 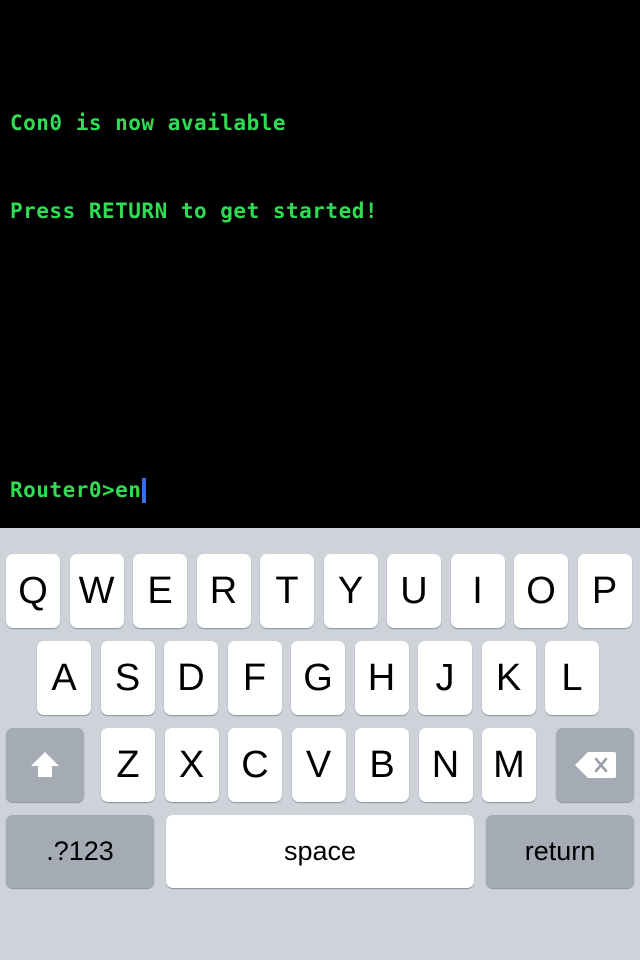 I want to click on key-q: Q, so click(x=33, y=591).